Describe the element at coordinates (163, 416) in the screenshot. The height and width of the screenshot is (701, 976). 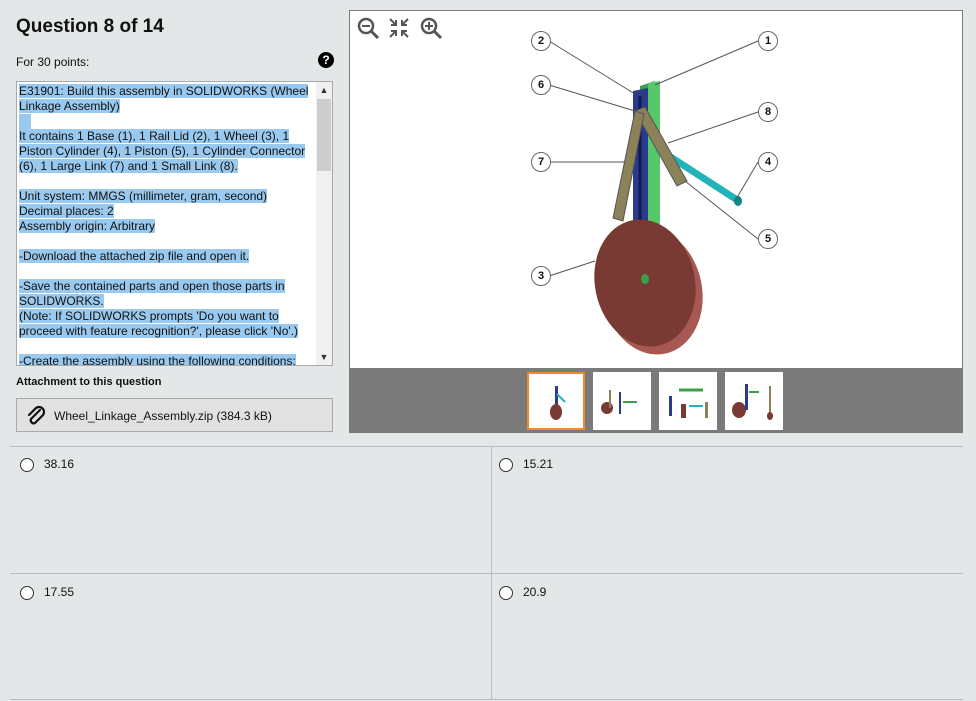
I see `attachment-filename: Wheel_Linkage_Assembly.zip (384.3 kB)` at that location.